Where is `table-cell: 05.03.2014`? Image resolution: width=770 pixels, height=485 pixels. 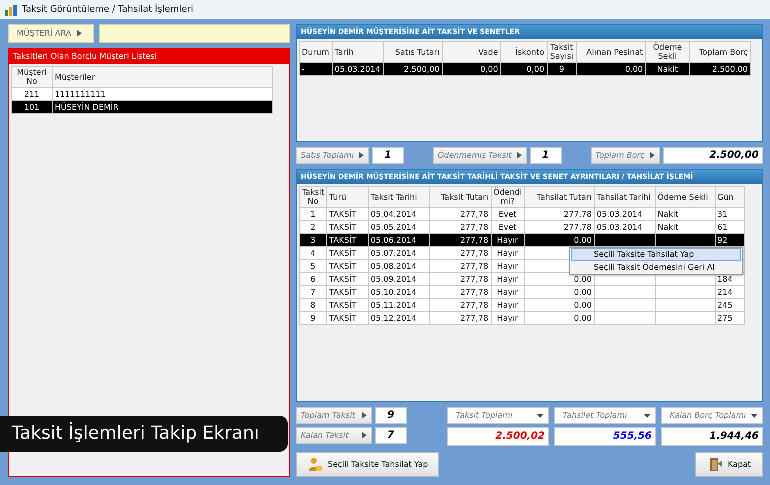
table-cell: 05.03.2014 is located at coordinates (358, 69).